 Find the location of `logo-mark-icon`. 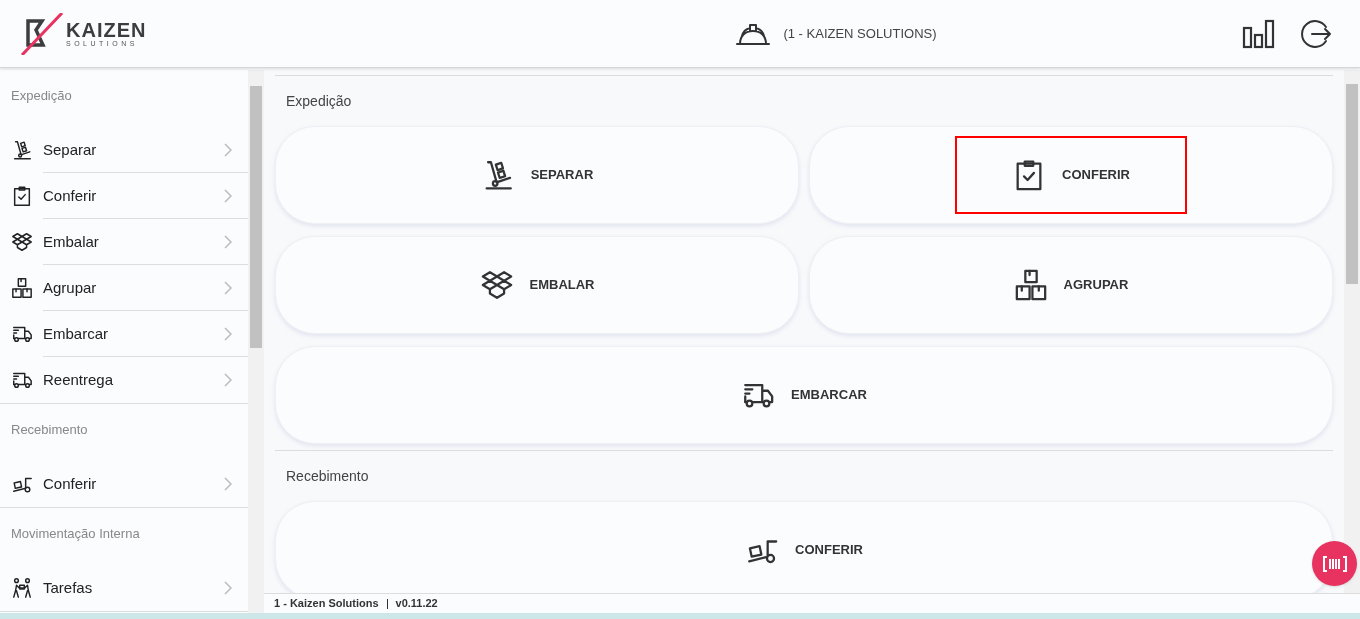

logo-mark-icon is located at coordinates (43, 33).